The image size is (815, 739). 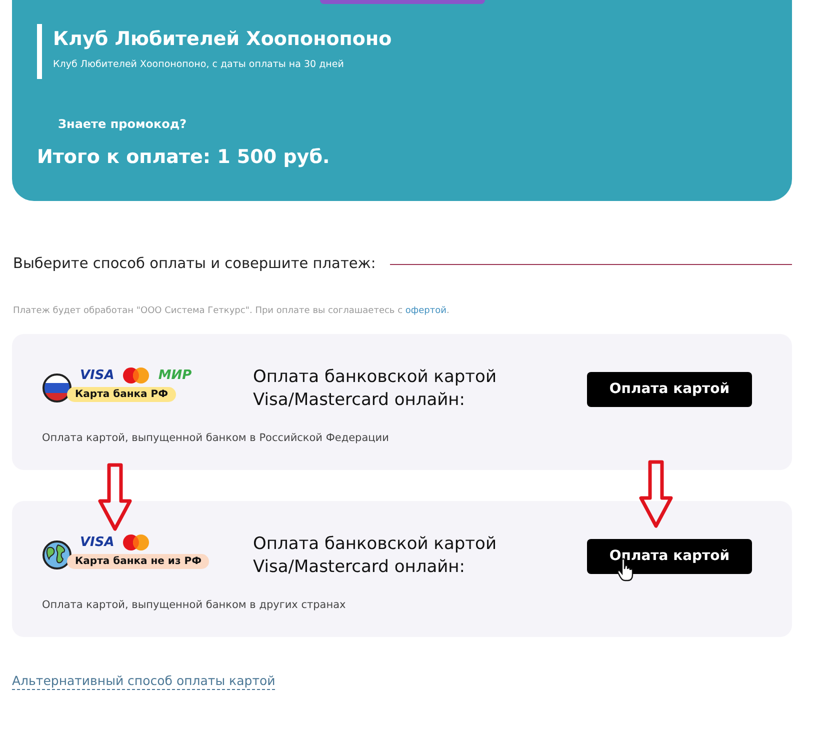 I want to click on card-bank-badge: Карта банка РФ, so click(x=121, y=394).